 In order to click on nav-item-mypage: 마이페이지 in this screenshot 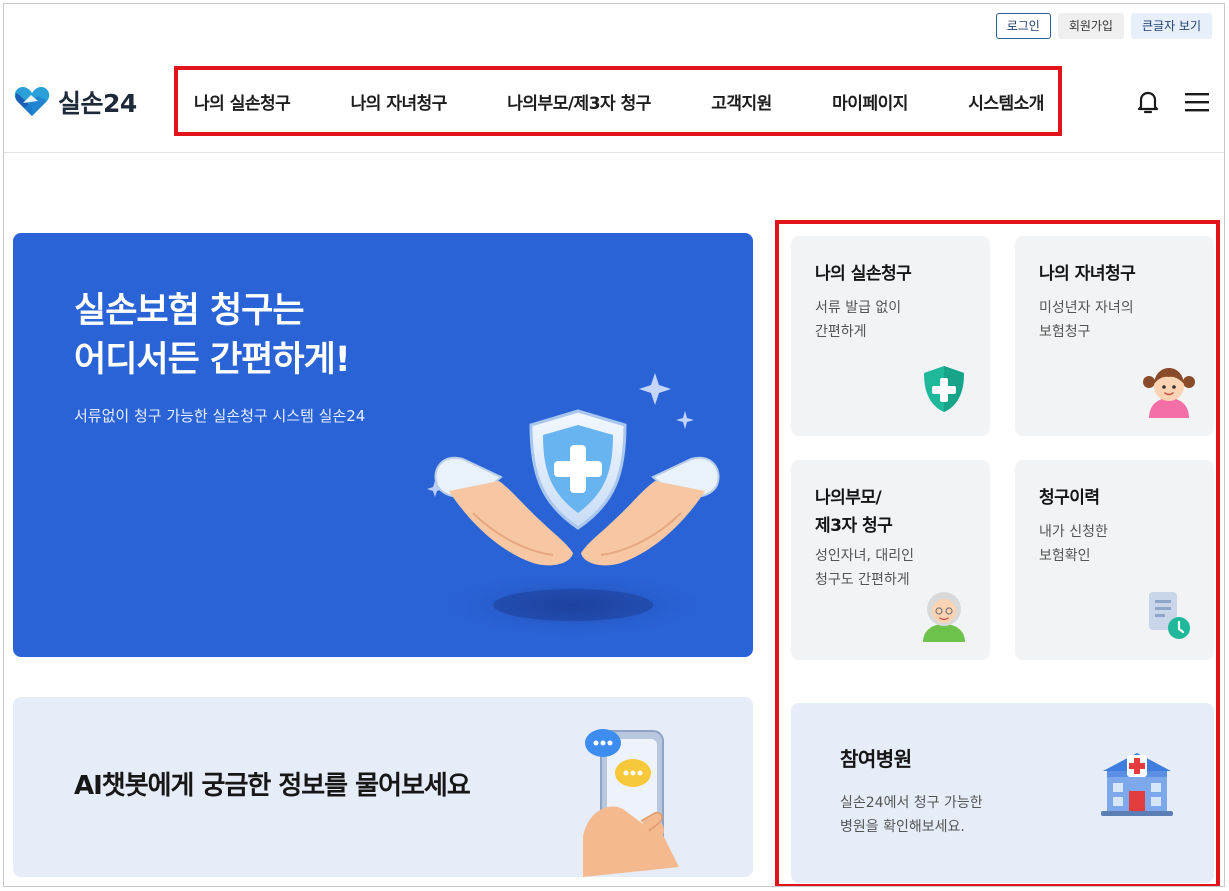, I will do `click(870, 101)`.